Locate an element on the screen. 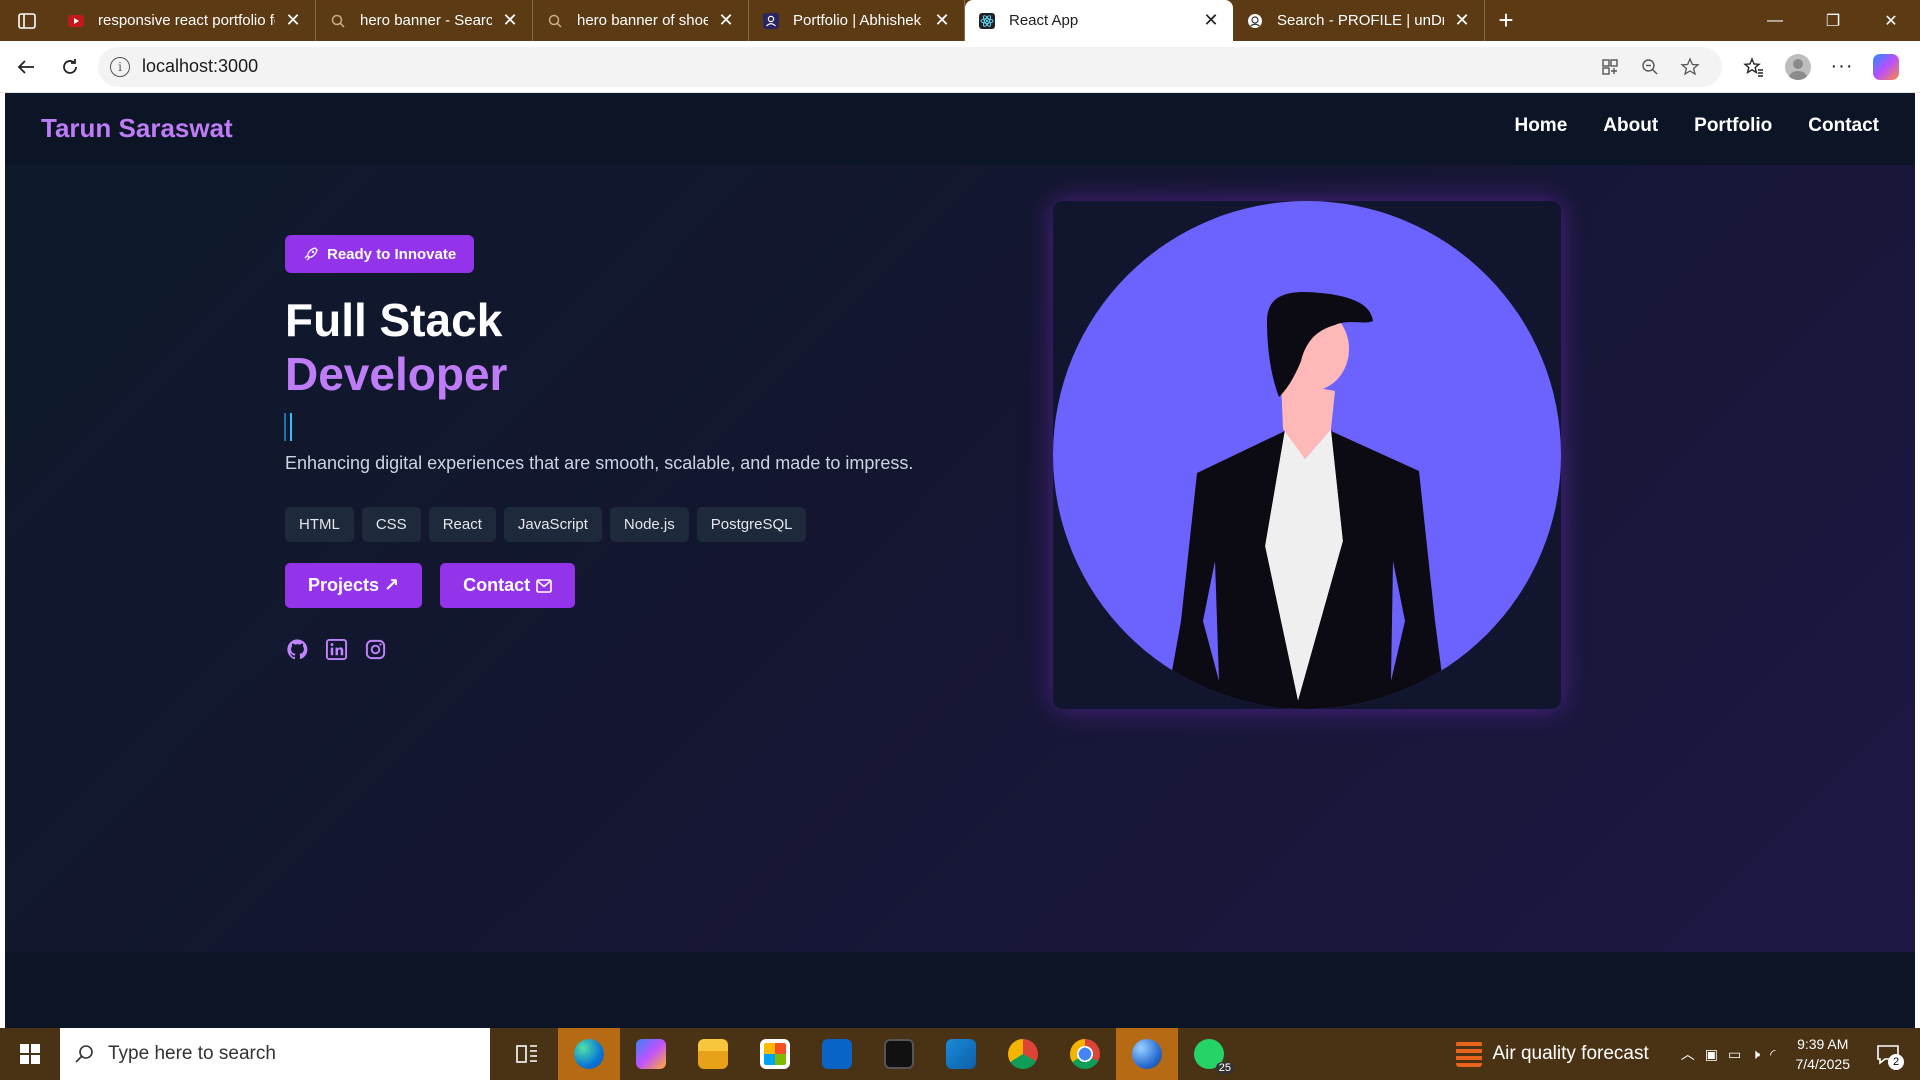 This screenshot has width=1920, height=1080. nav-link-home: Home is located at coordinates (1540, 126).